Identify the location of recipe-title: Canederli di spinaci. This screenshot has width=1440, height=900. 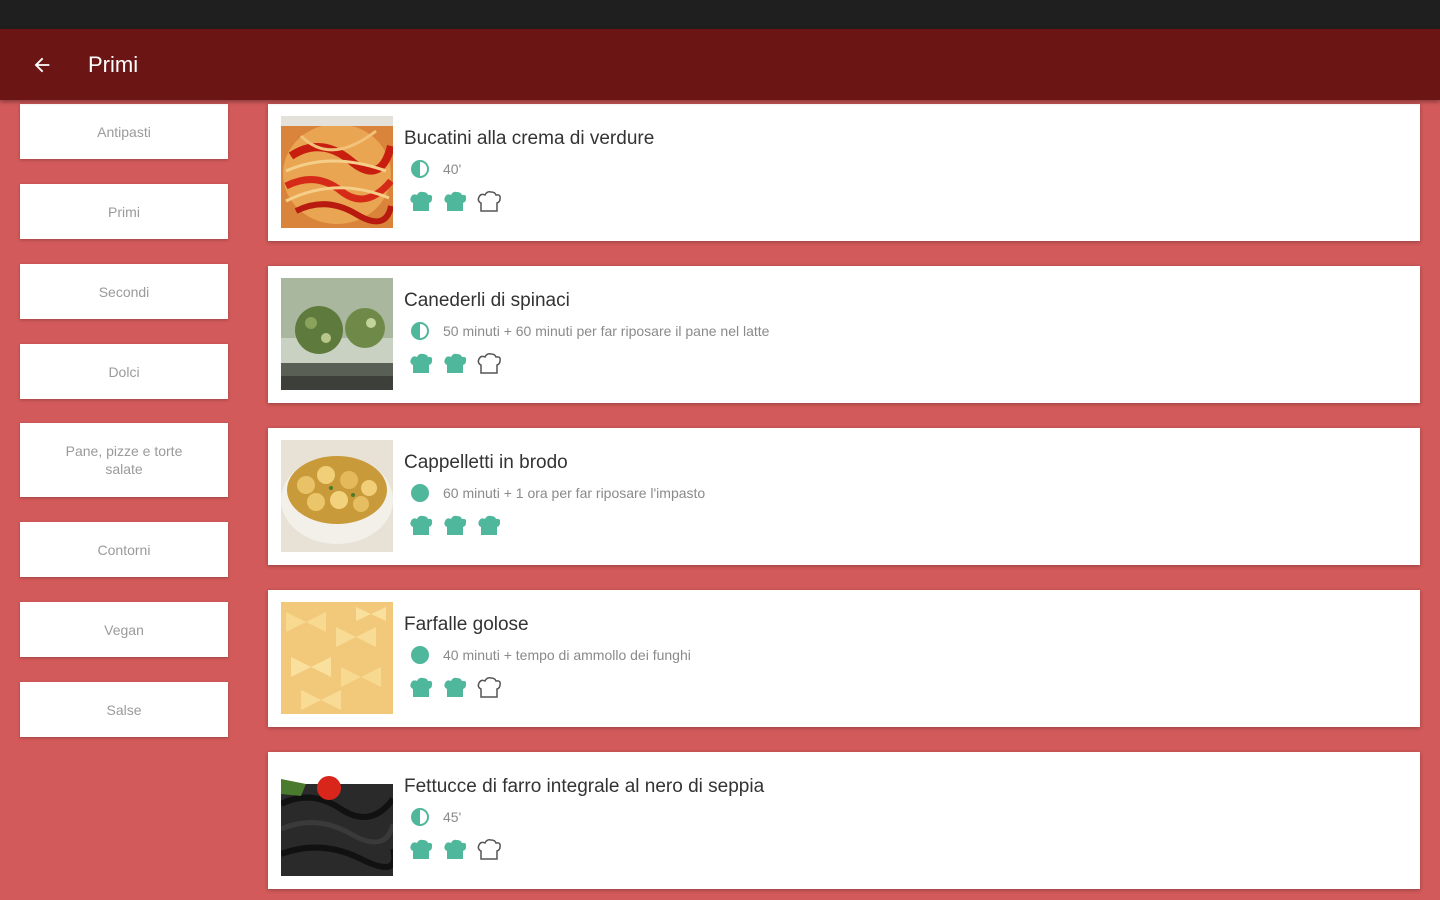
(487, 300).